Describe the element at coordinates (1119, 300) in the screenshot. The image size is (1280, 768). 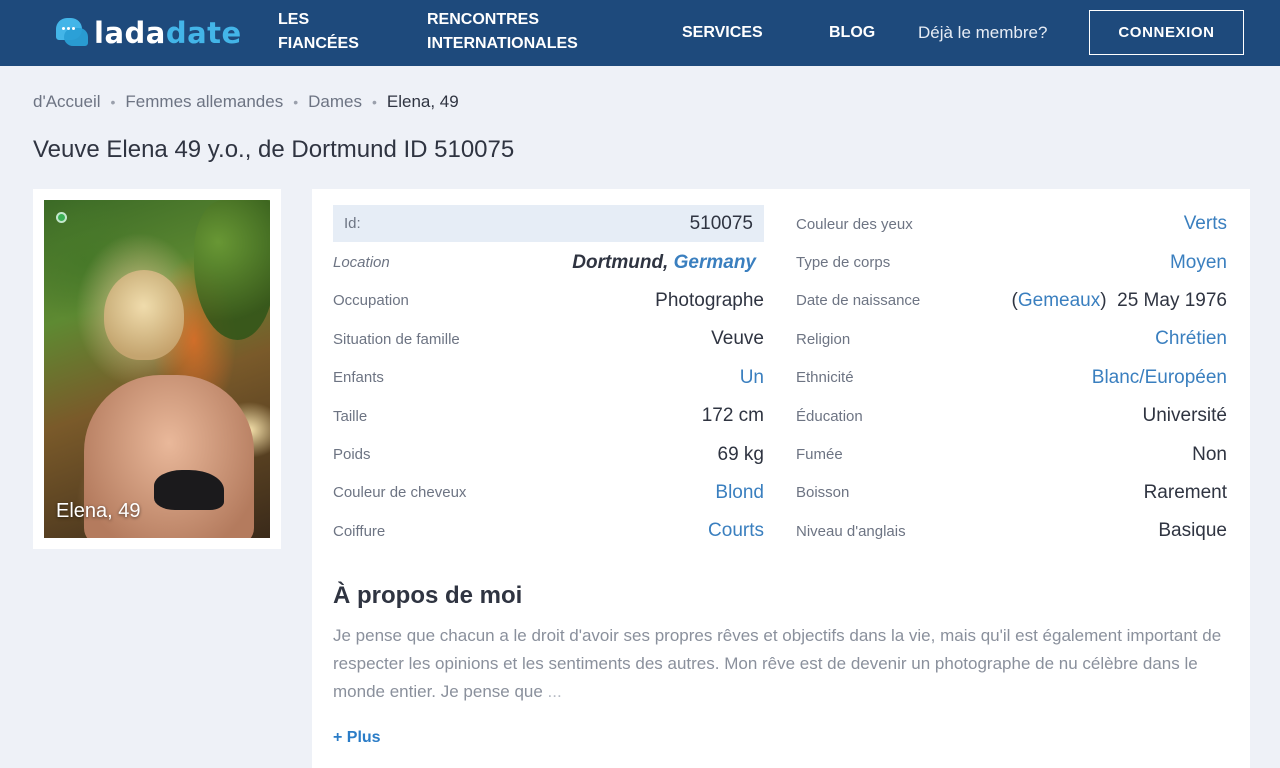
I see `detail-value: (Gemeaux) 25 May 1976` at that location.